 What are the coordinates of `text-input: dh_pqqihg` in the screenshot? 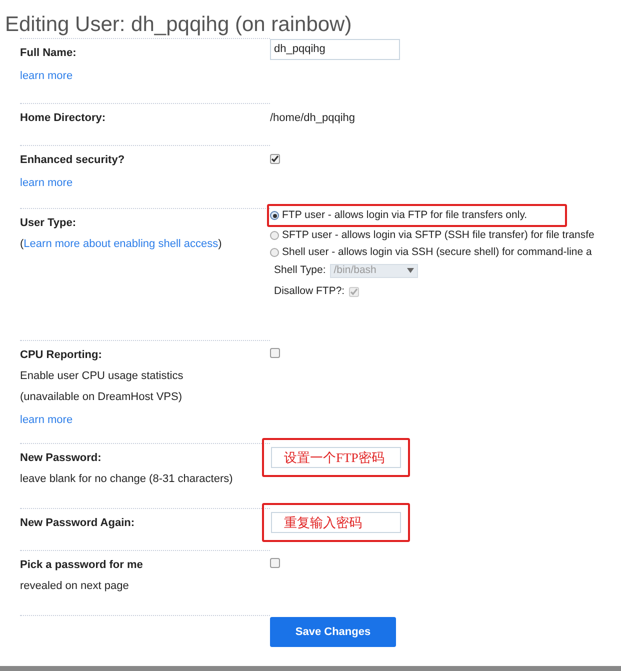 It's located at (335, 49).